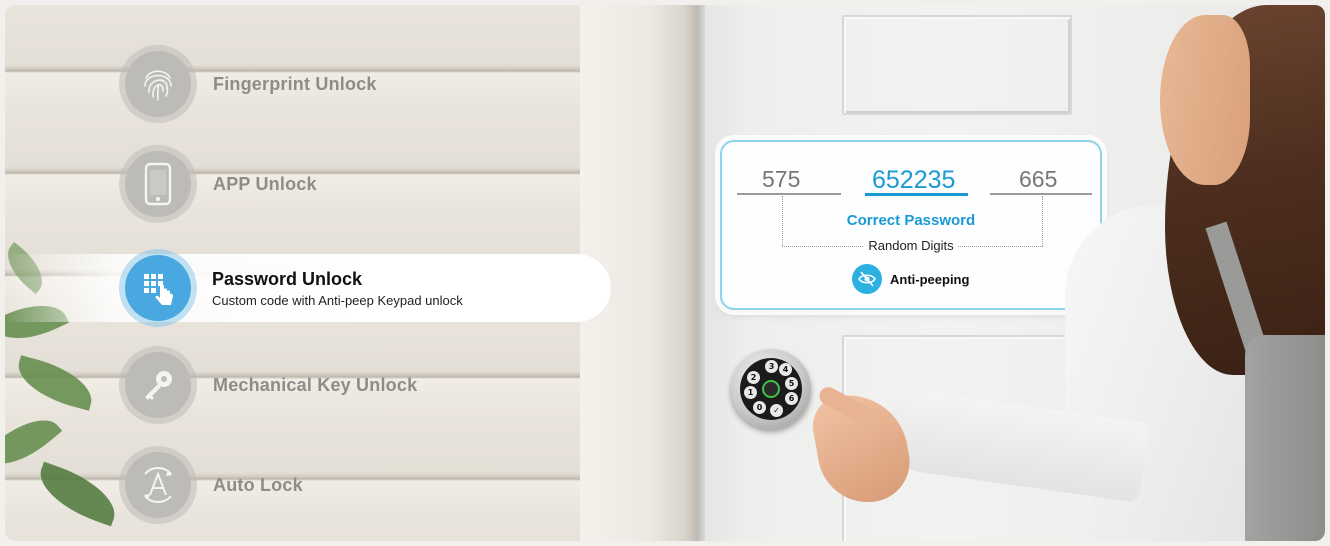  Describe the element at coordinates (337, 300) in the screenshot. I see `feature-subtitle: Custom code with Anti-peep Keypad unlock` at that location.